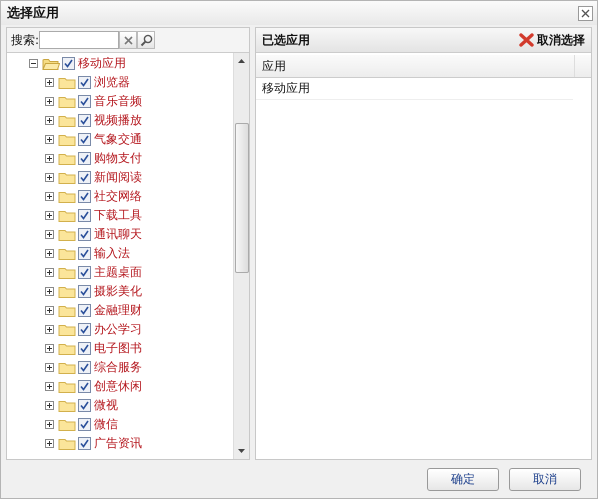 This screenshot has height=499, width=598. Describe the element at coordinates (102, 63) in the screenshot. I see `tree-item: 移动应用` at that location.